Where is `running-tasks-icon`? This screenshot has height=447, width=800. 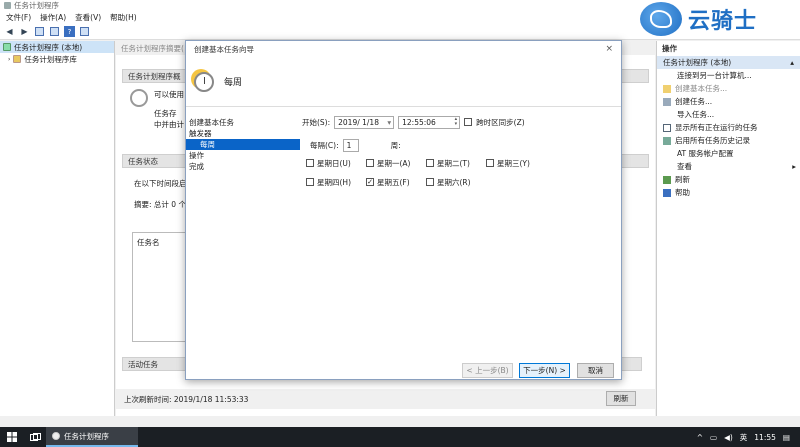 running-tasks-icon is located at coordinates (667, 127).